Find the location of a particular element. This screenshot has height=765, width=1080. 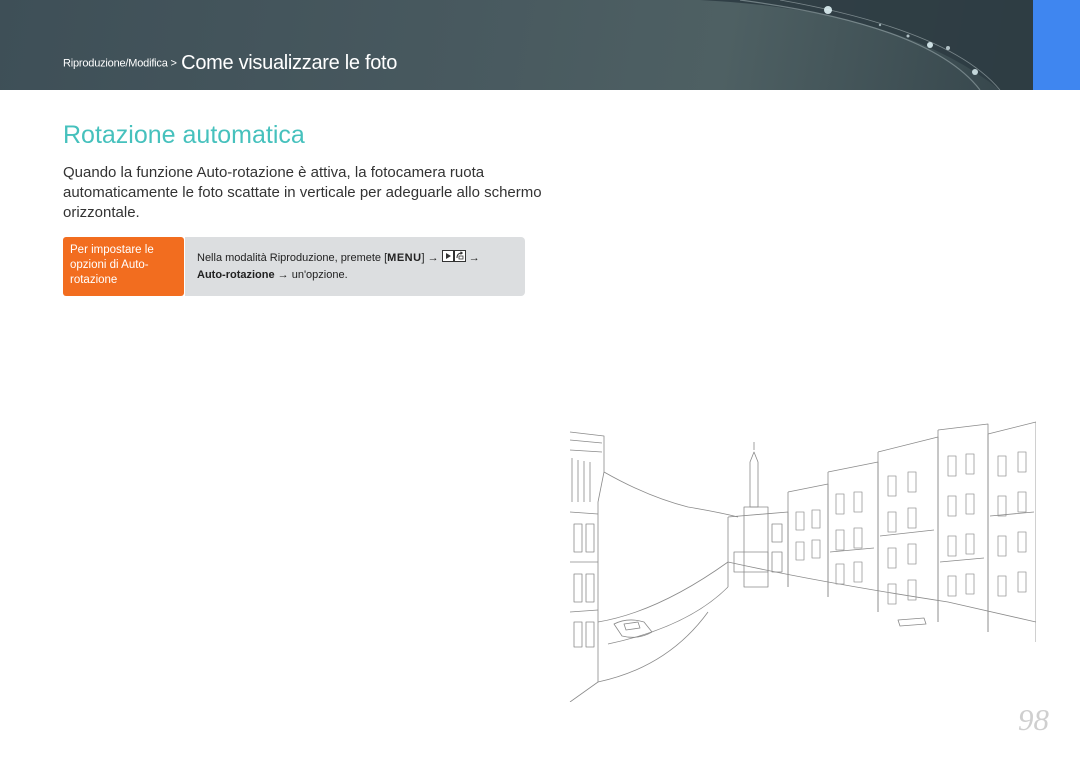

step-arrow: → is located at coordinates (474, 258).